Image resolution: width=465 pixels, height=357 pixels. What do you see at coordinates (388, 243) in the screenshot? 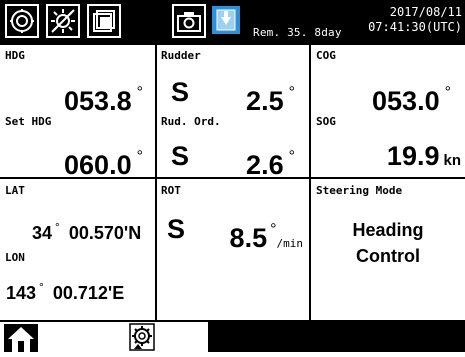
I see `steering-mode-value: Heading Control` at bounding box center [388, 243].